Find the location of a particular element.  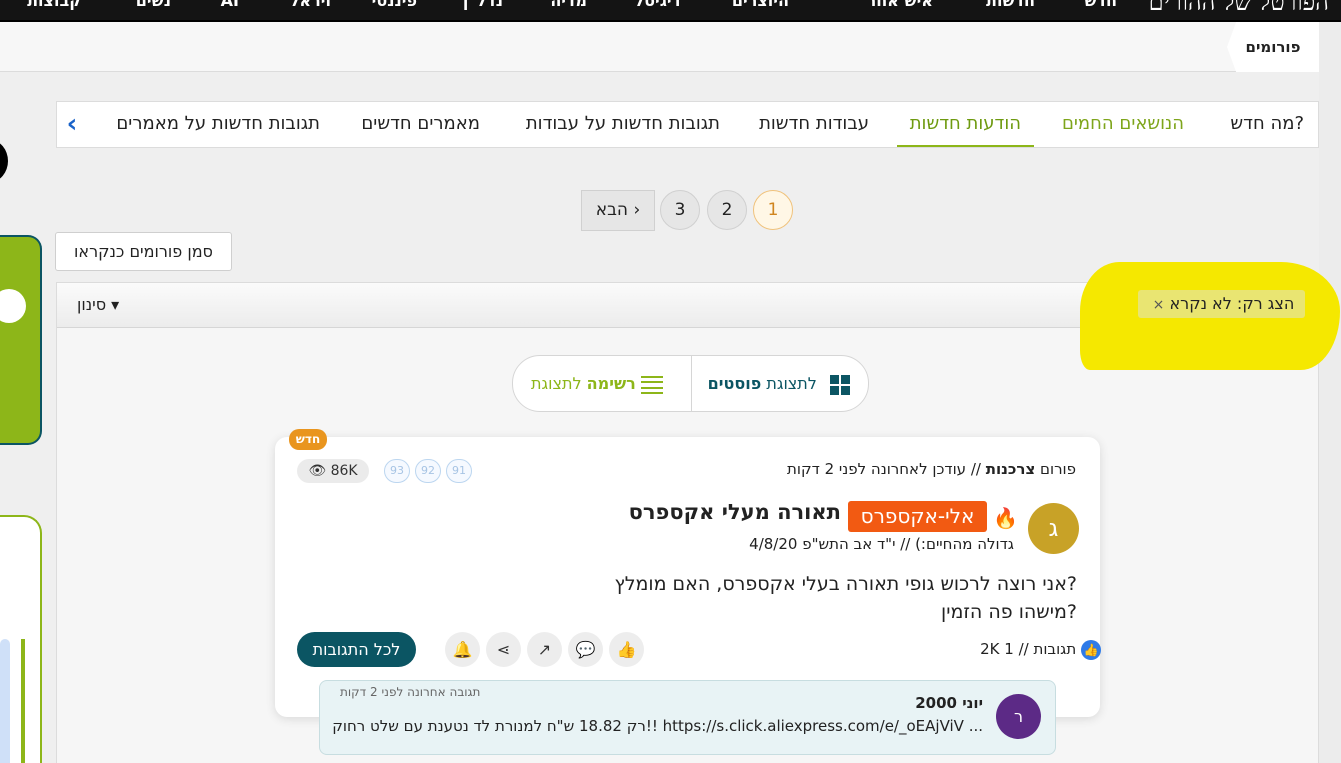

chip-label: הצג רק: לא נקרא is located at coordinates (1232, 303).